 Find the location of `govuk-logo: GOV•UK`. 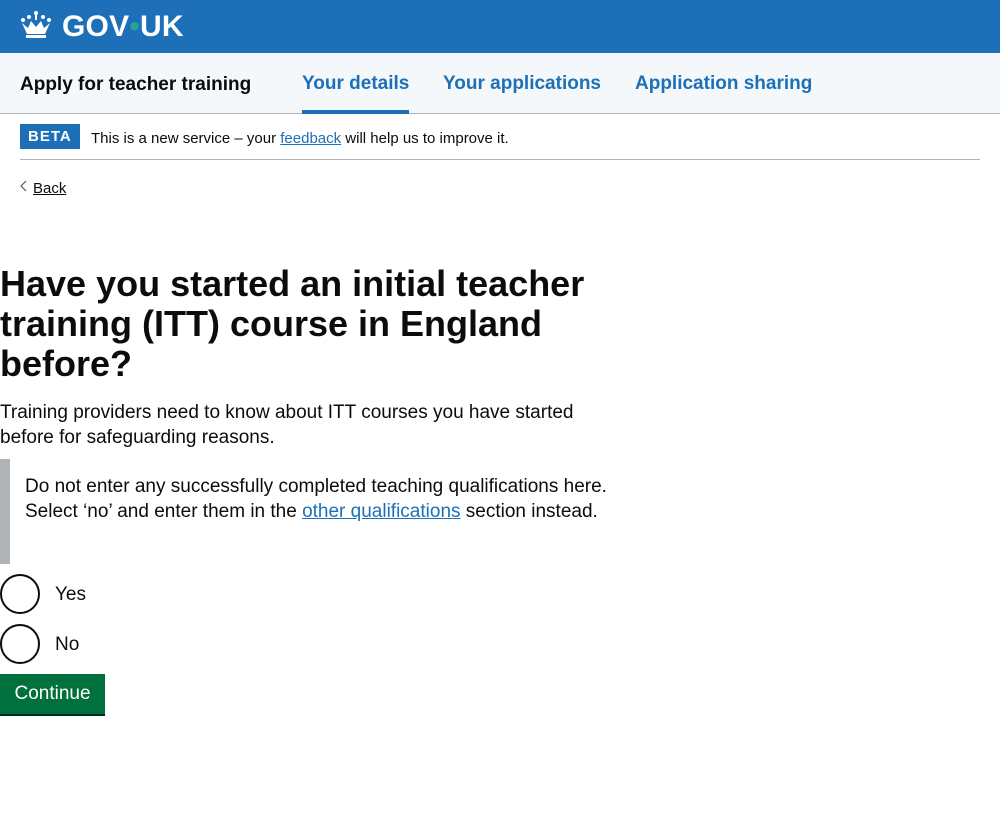

govuk-logo: GOV•UK is located at coordinates (123, 27).